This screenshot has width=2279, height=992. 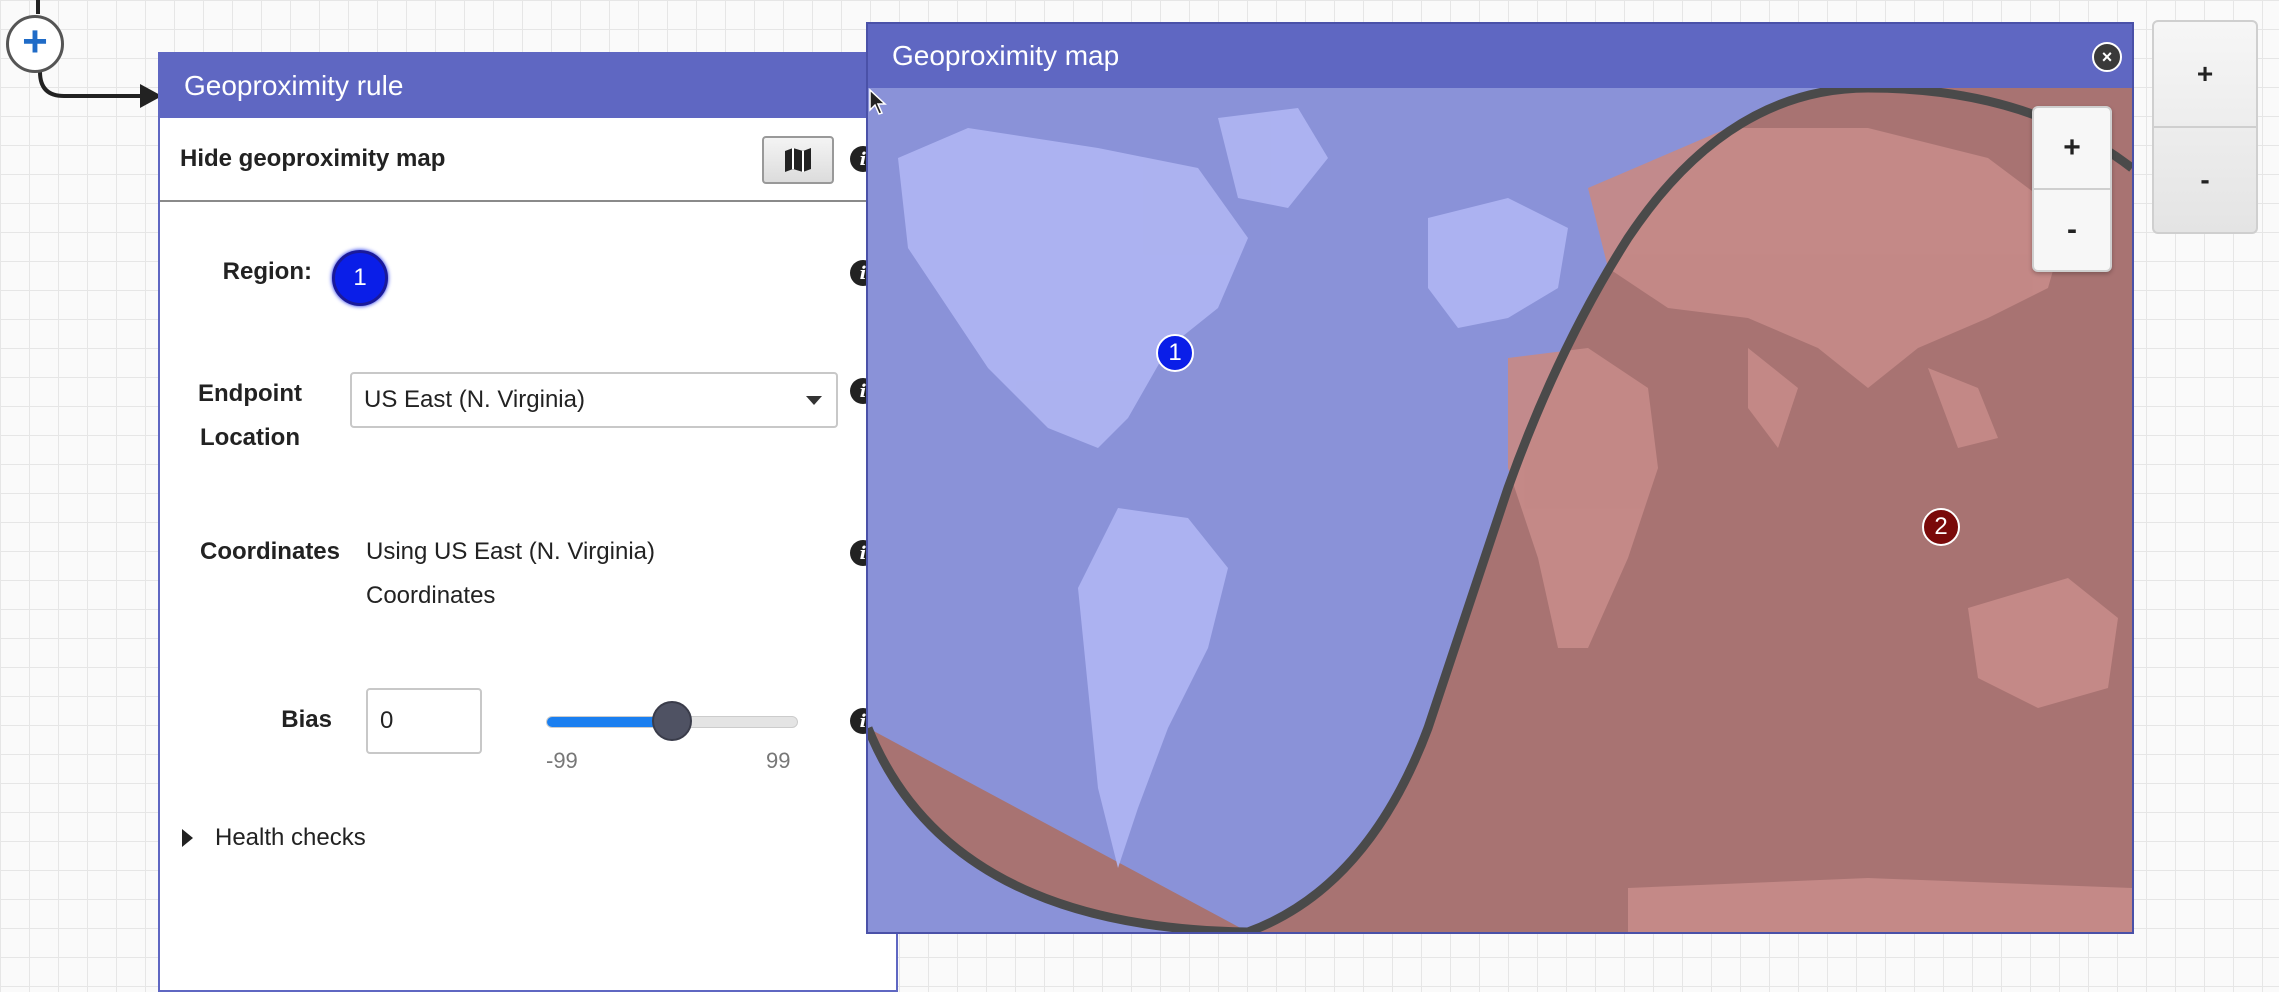 I want to click on map-zoom-in-button: +, so click(x=2072, y=148).